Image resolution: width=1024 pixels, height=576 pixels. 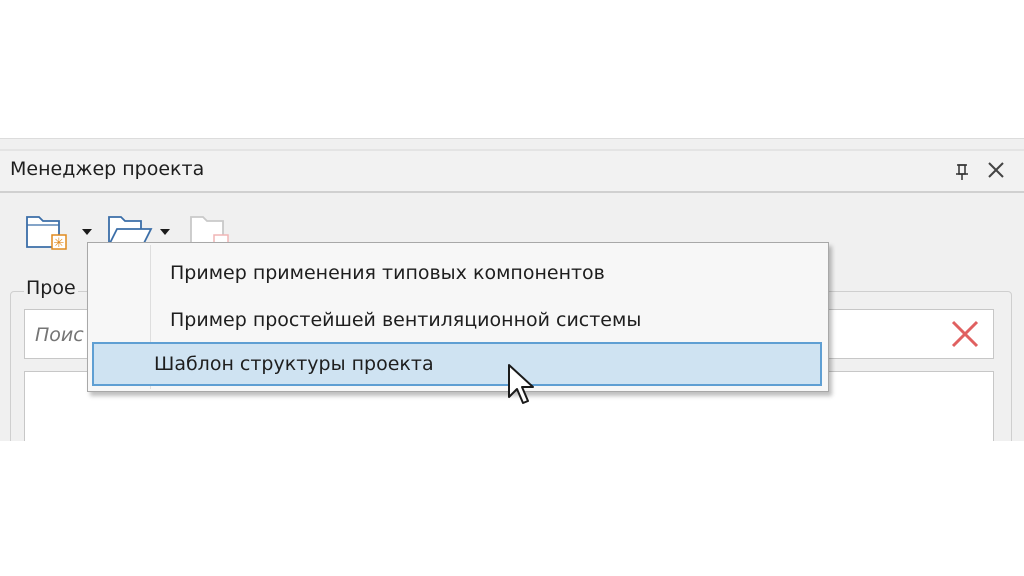 I want to click on pin-button, so click(x=962, y=170).